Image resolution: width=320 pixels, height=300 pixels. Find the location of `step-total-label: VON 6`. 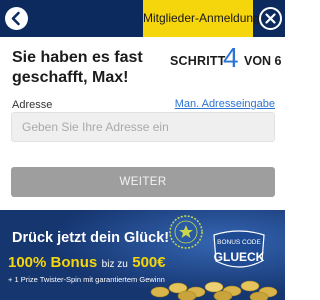

step-total-label: VON 6 is located at coordinates (263, 61).